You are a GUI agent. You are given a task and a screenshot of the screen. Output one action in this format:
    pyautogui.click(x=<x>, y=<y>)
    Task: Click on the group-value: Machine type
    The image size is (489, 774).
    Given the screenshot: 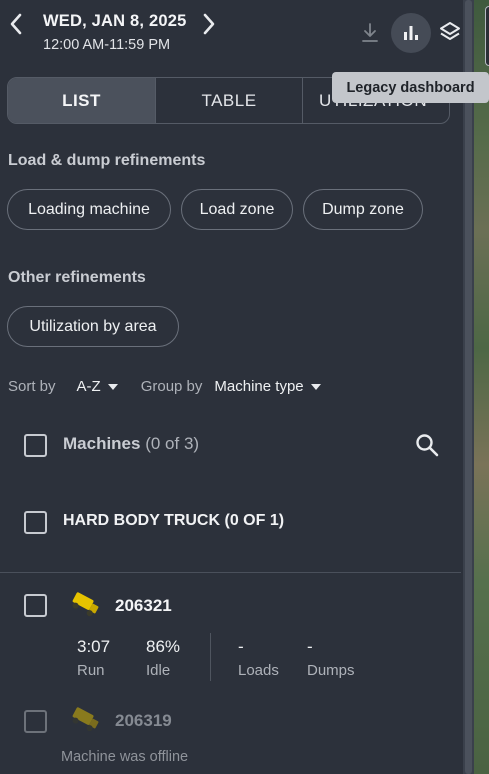 What is the action you would take?
    pyautogui.click(x=259, y=386)
    